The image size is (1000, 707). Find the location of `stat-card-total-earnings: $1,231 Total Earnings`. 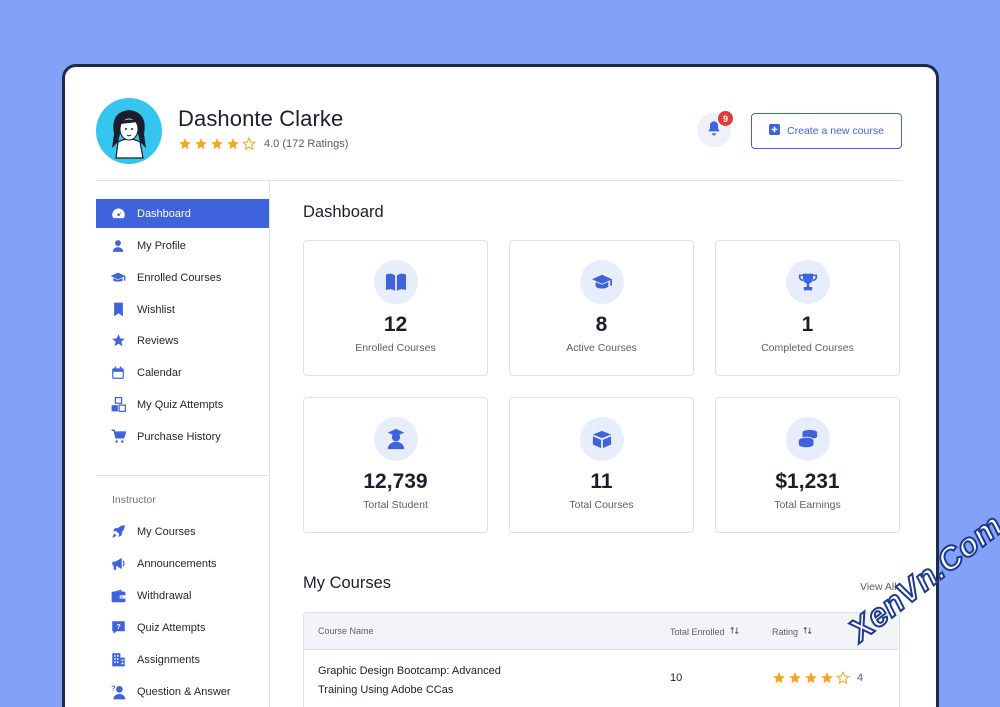

stat-card-total-earnings: $1,231 Total Earnings is located at coordinates (807, 465).